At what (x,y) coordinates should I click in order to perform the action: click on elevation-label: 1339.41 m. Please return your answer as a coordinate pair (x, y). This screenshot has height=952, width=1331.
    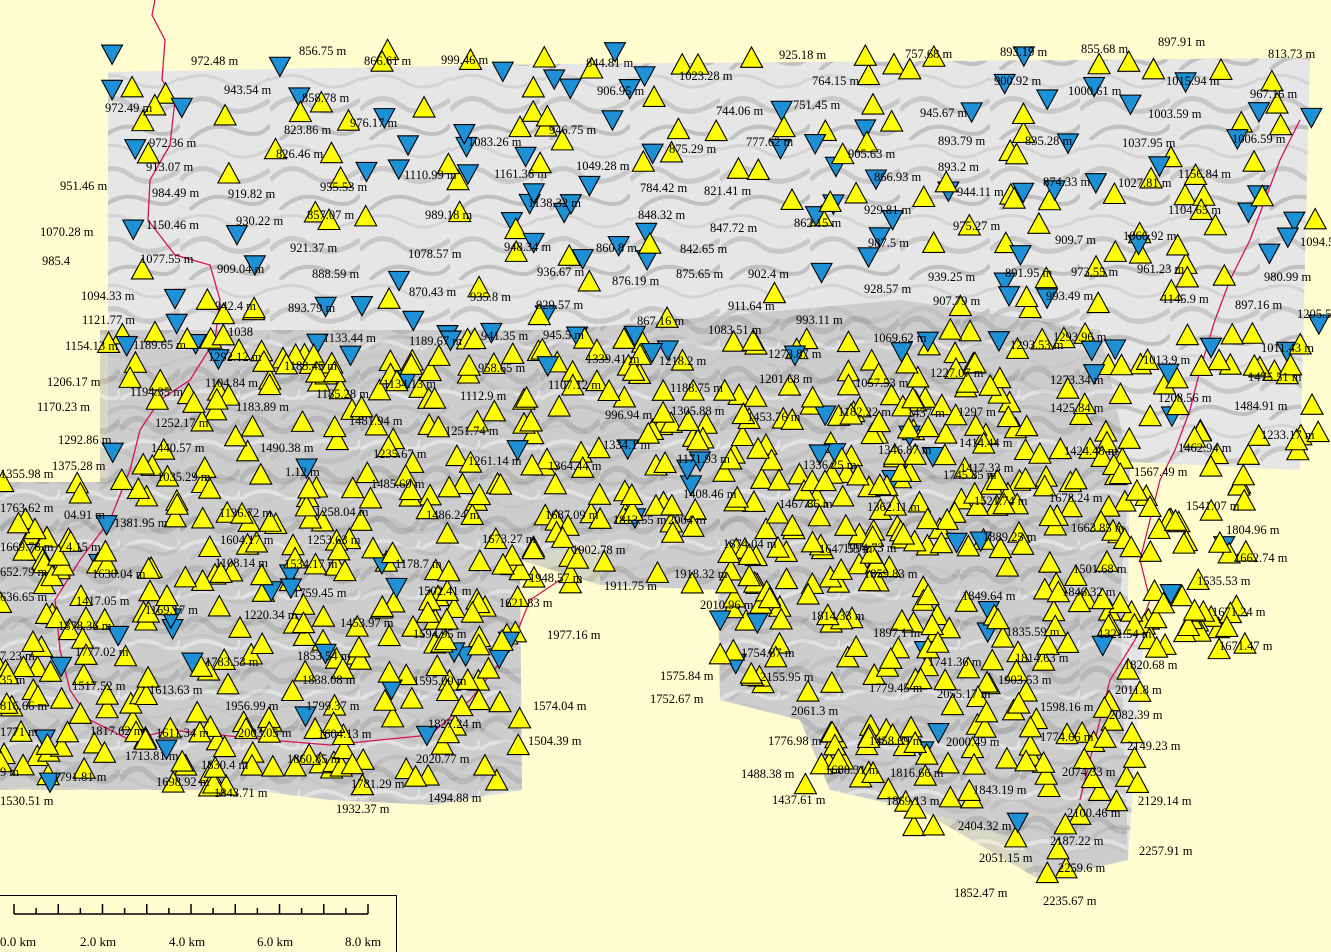
    Looking at the image, I should click on (613, 359).